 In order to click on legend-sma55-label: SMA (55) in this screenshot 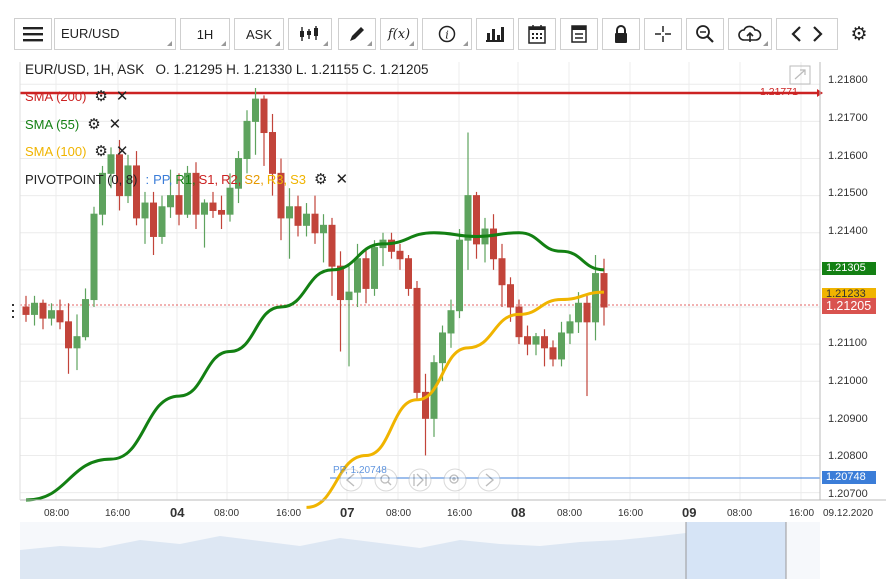, I will do `click(52, 124)`.